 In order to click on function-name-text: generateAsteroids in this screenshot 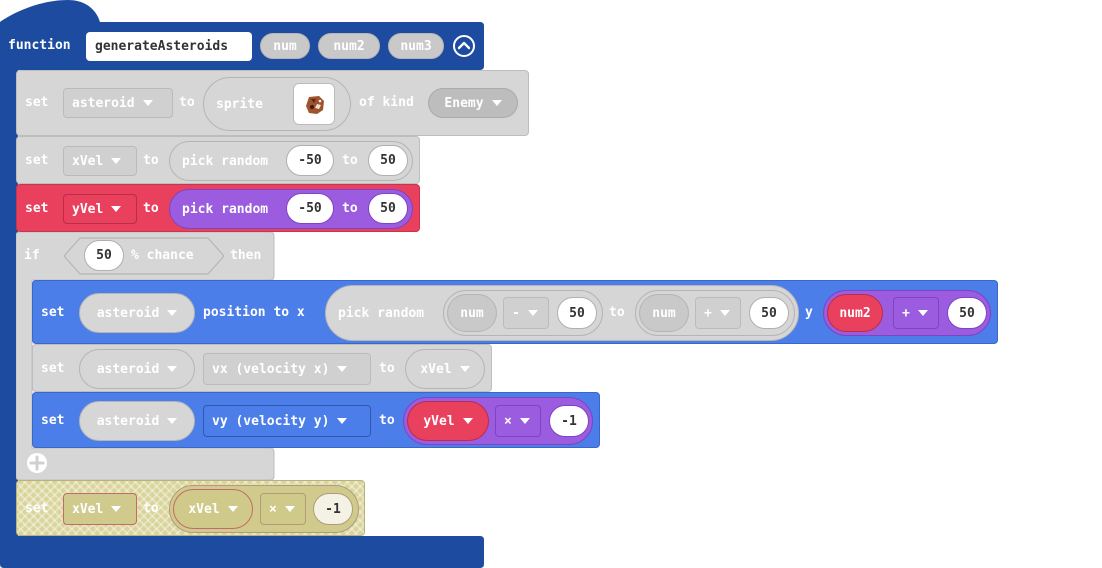, I will do `click(162, 46)`.